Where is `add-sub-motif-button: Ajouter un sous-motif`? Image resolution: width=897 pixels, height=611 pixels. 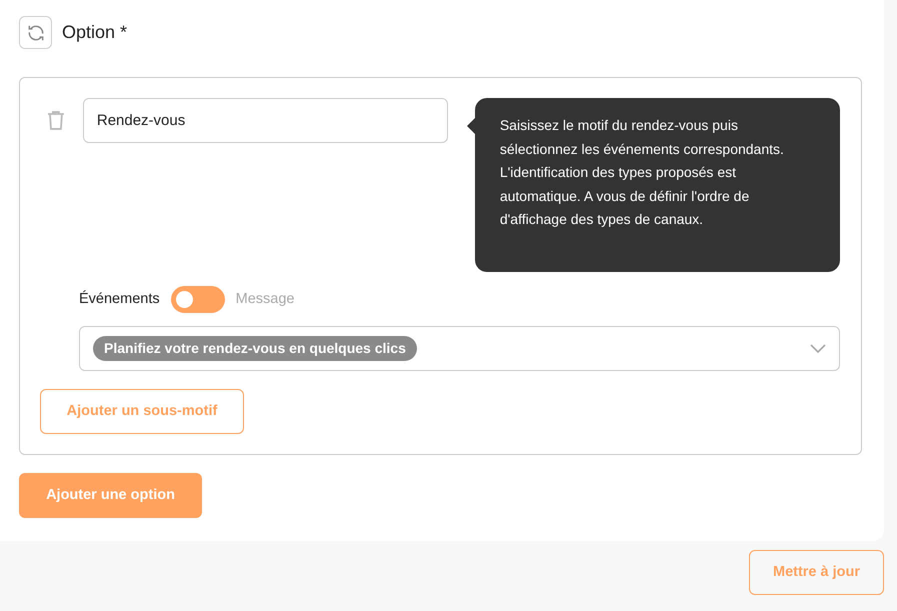 add-sub-motif-button: Ajouter un sous-motif is located at coordinates (142, 411).